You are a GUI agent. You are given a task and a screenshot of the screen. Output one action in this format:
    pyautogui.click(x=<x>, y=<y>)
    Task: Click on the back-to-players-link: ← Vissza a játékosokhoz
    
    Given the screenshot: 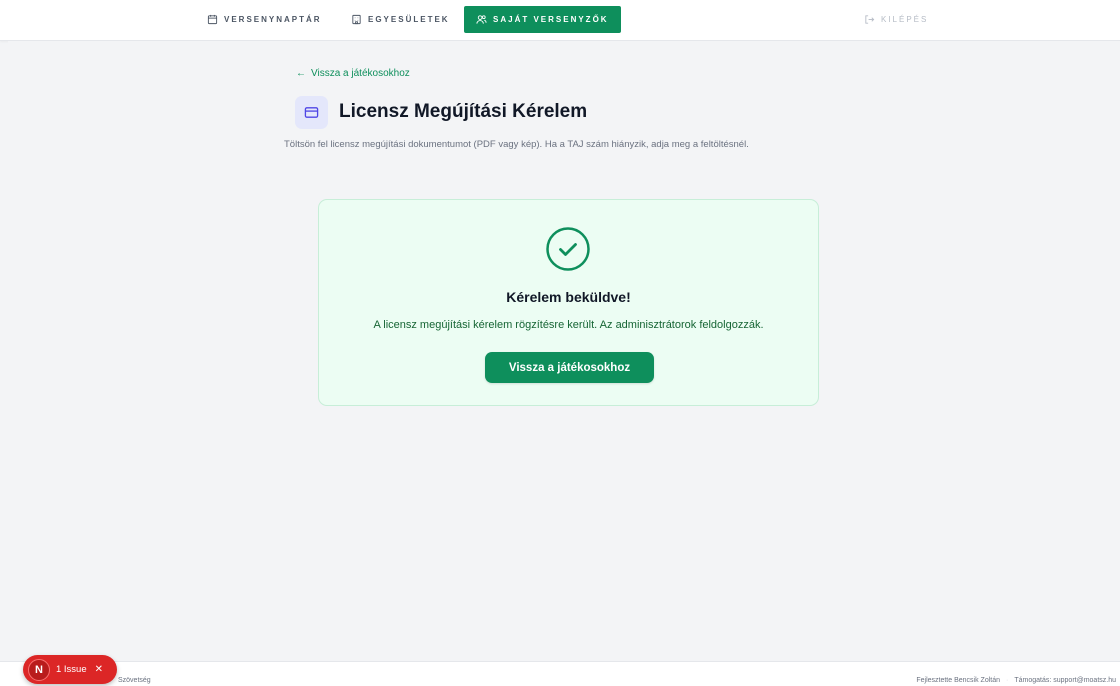 What is the action you would take?
    pyautogui.click(x=353, y=73)
    